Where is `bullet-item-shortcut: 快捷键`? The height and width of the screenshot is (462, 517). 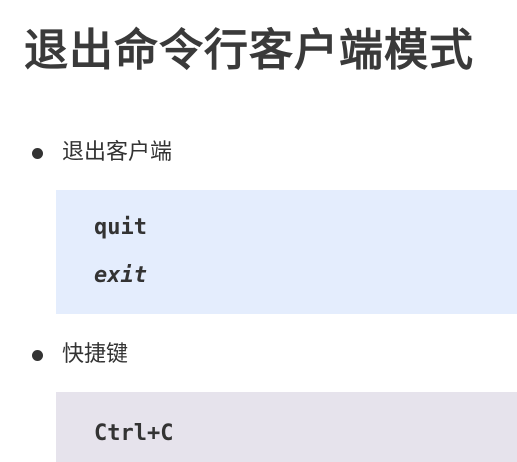 bullet-item-shortcut: 快捷键 is located at coordinates (80, 355).